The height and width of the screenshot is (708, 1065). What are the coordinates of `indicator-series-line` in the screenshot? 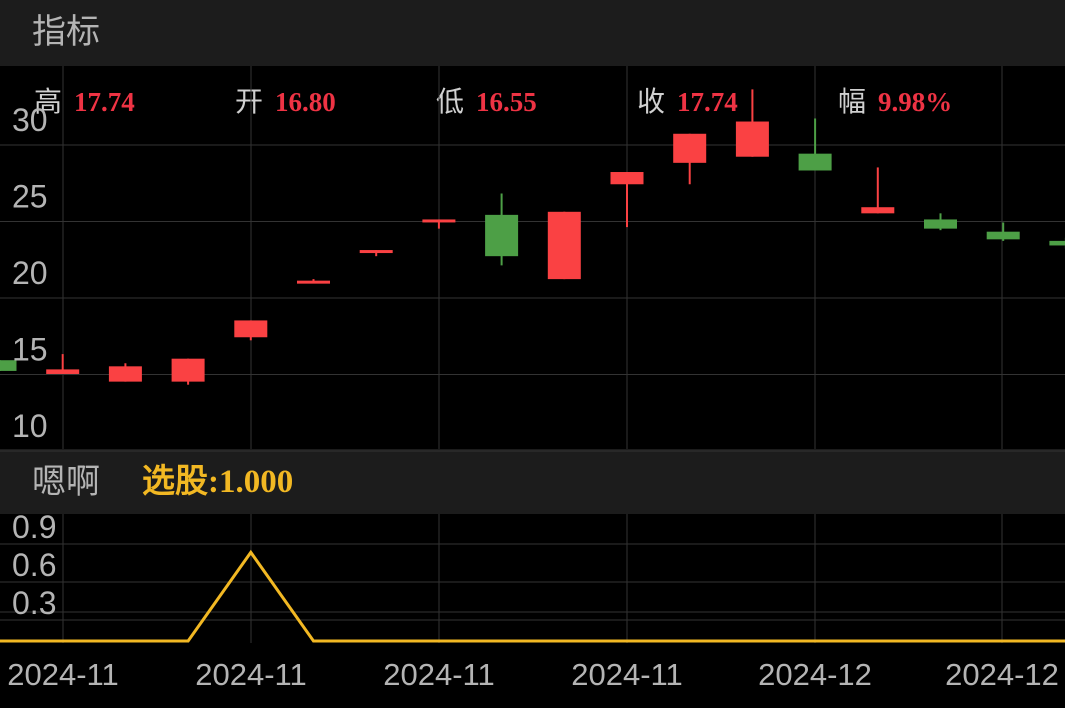 It's located at (532, 596).